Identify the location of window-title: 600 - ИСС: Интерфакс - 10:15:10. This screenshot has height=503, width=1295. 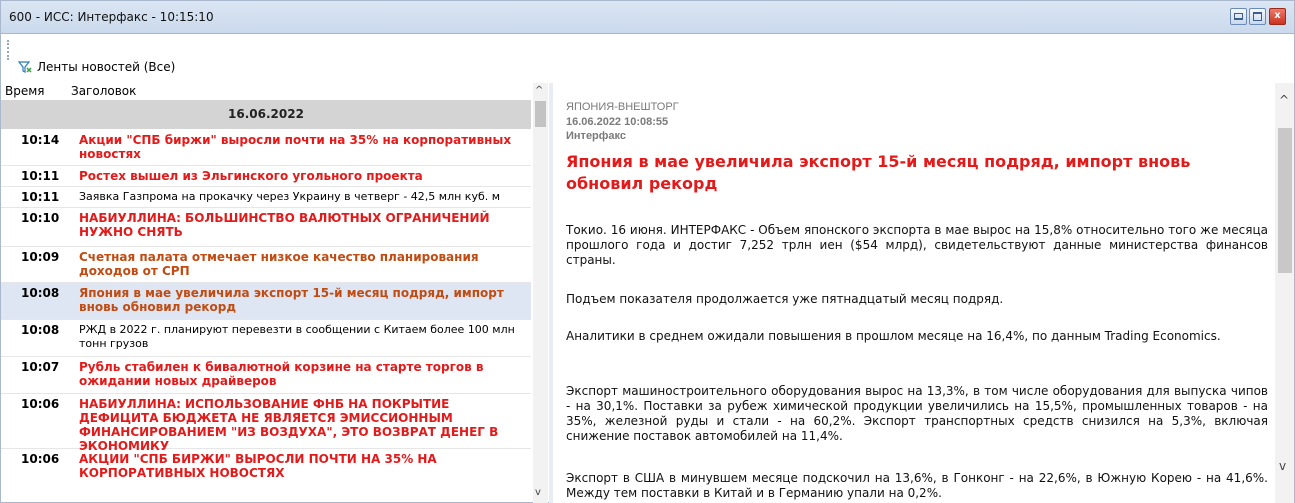
(111, 17).